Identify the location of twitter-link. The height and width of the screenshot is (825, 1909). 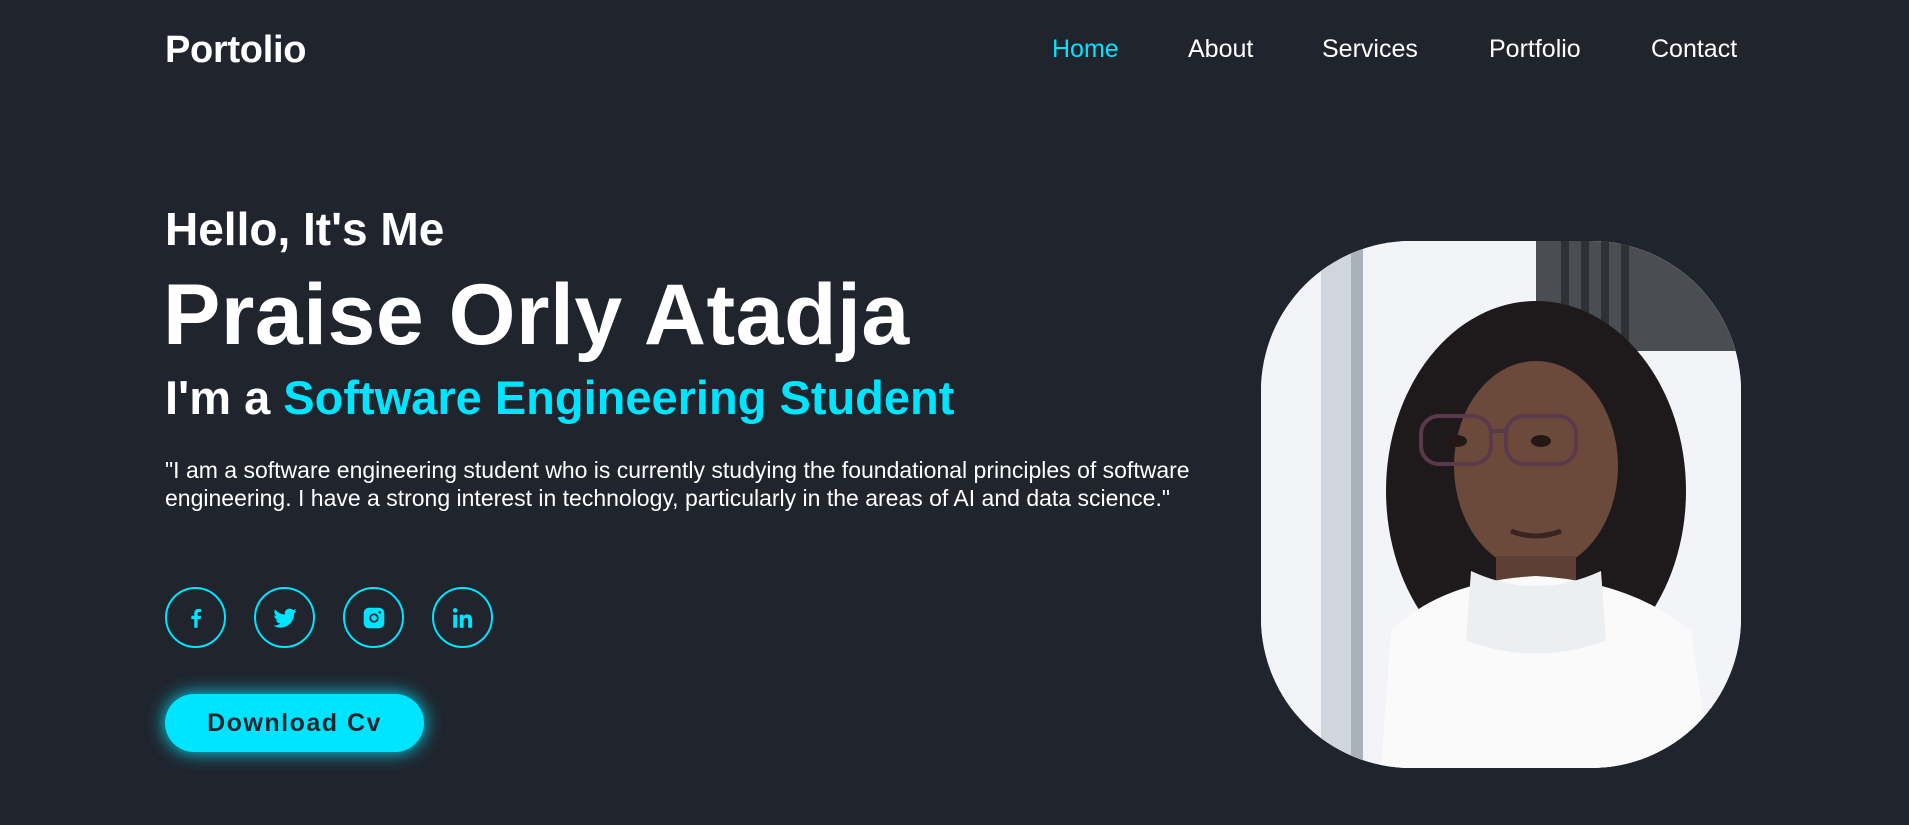
(284, 617).